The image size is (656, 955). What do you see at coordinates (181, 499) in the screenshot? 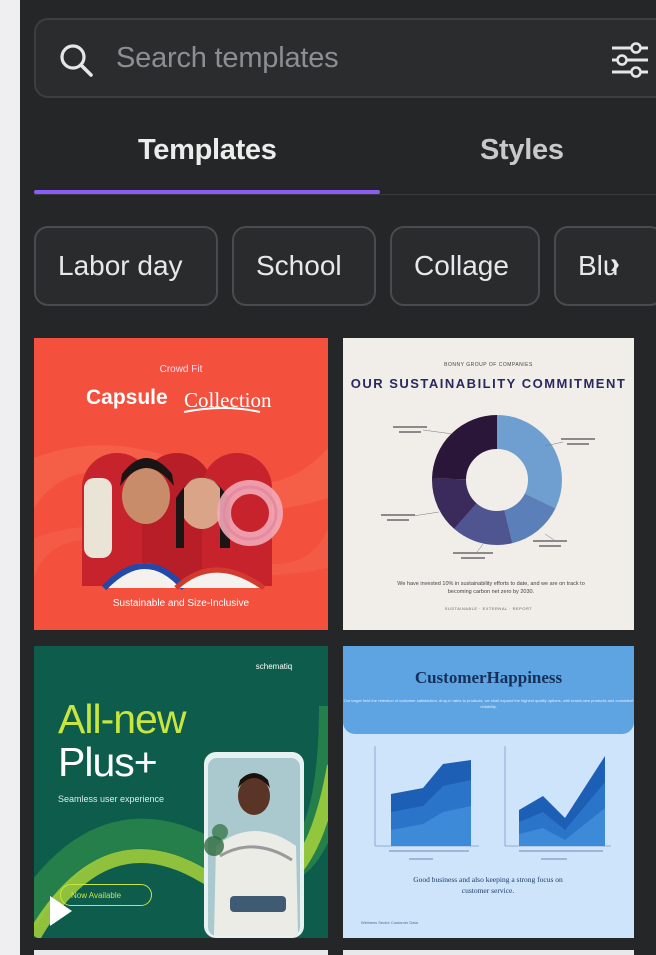
I see `template-artwork` at bounding box center [181, 499].